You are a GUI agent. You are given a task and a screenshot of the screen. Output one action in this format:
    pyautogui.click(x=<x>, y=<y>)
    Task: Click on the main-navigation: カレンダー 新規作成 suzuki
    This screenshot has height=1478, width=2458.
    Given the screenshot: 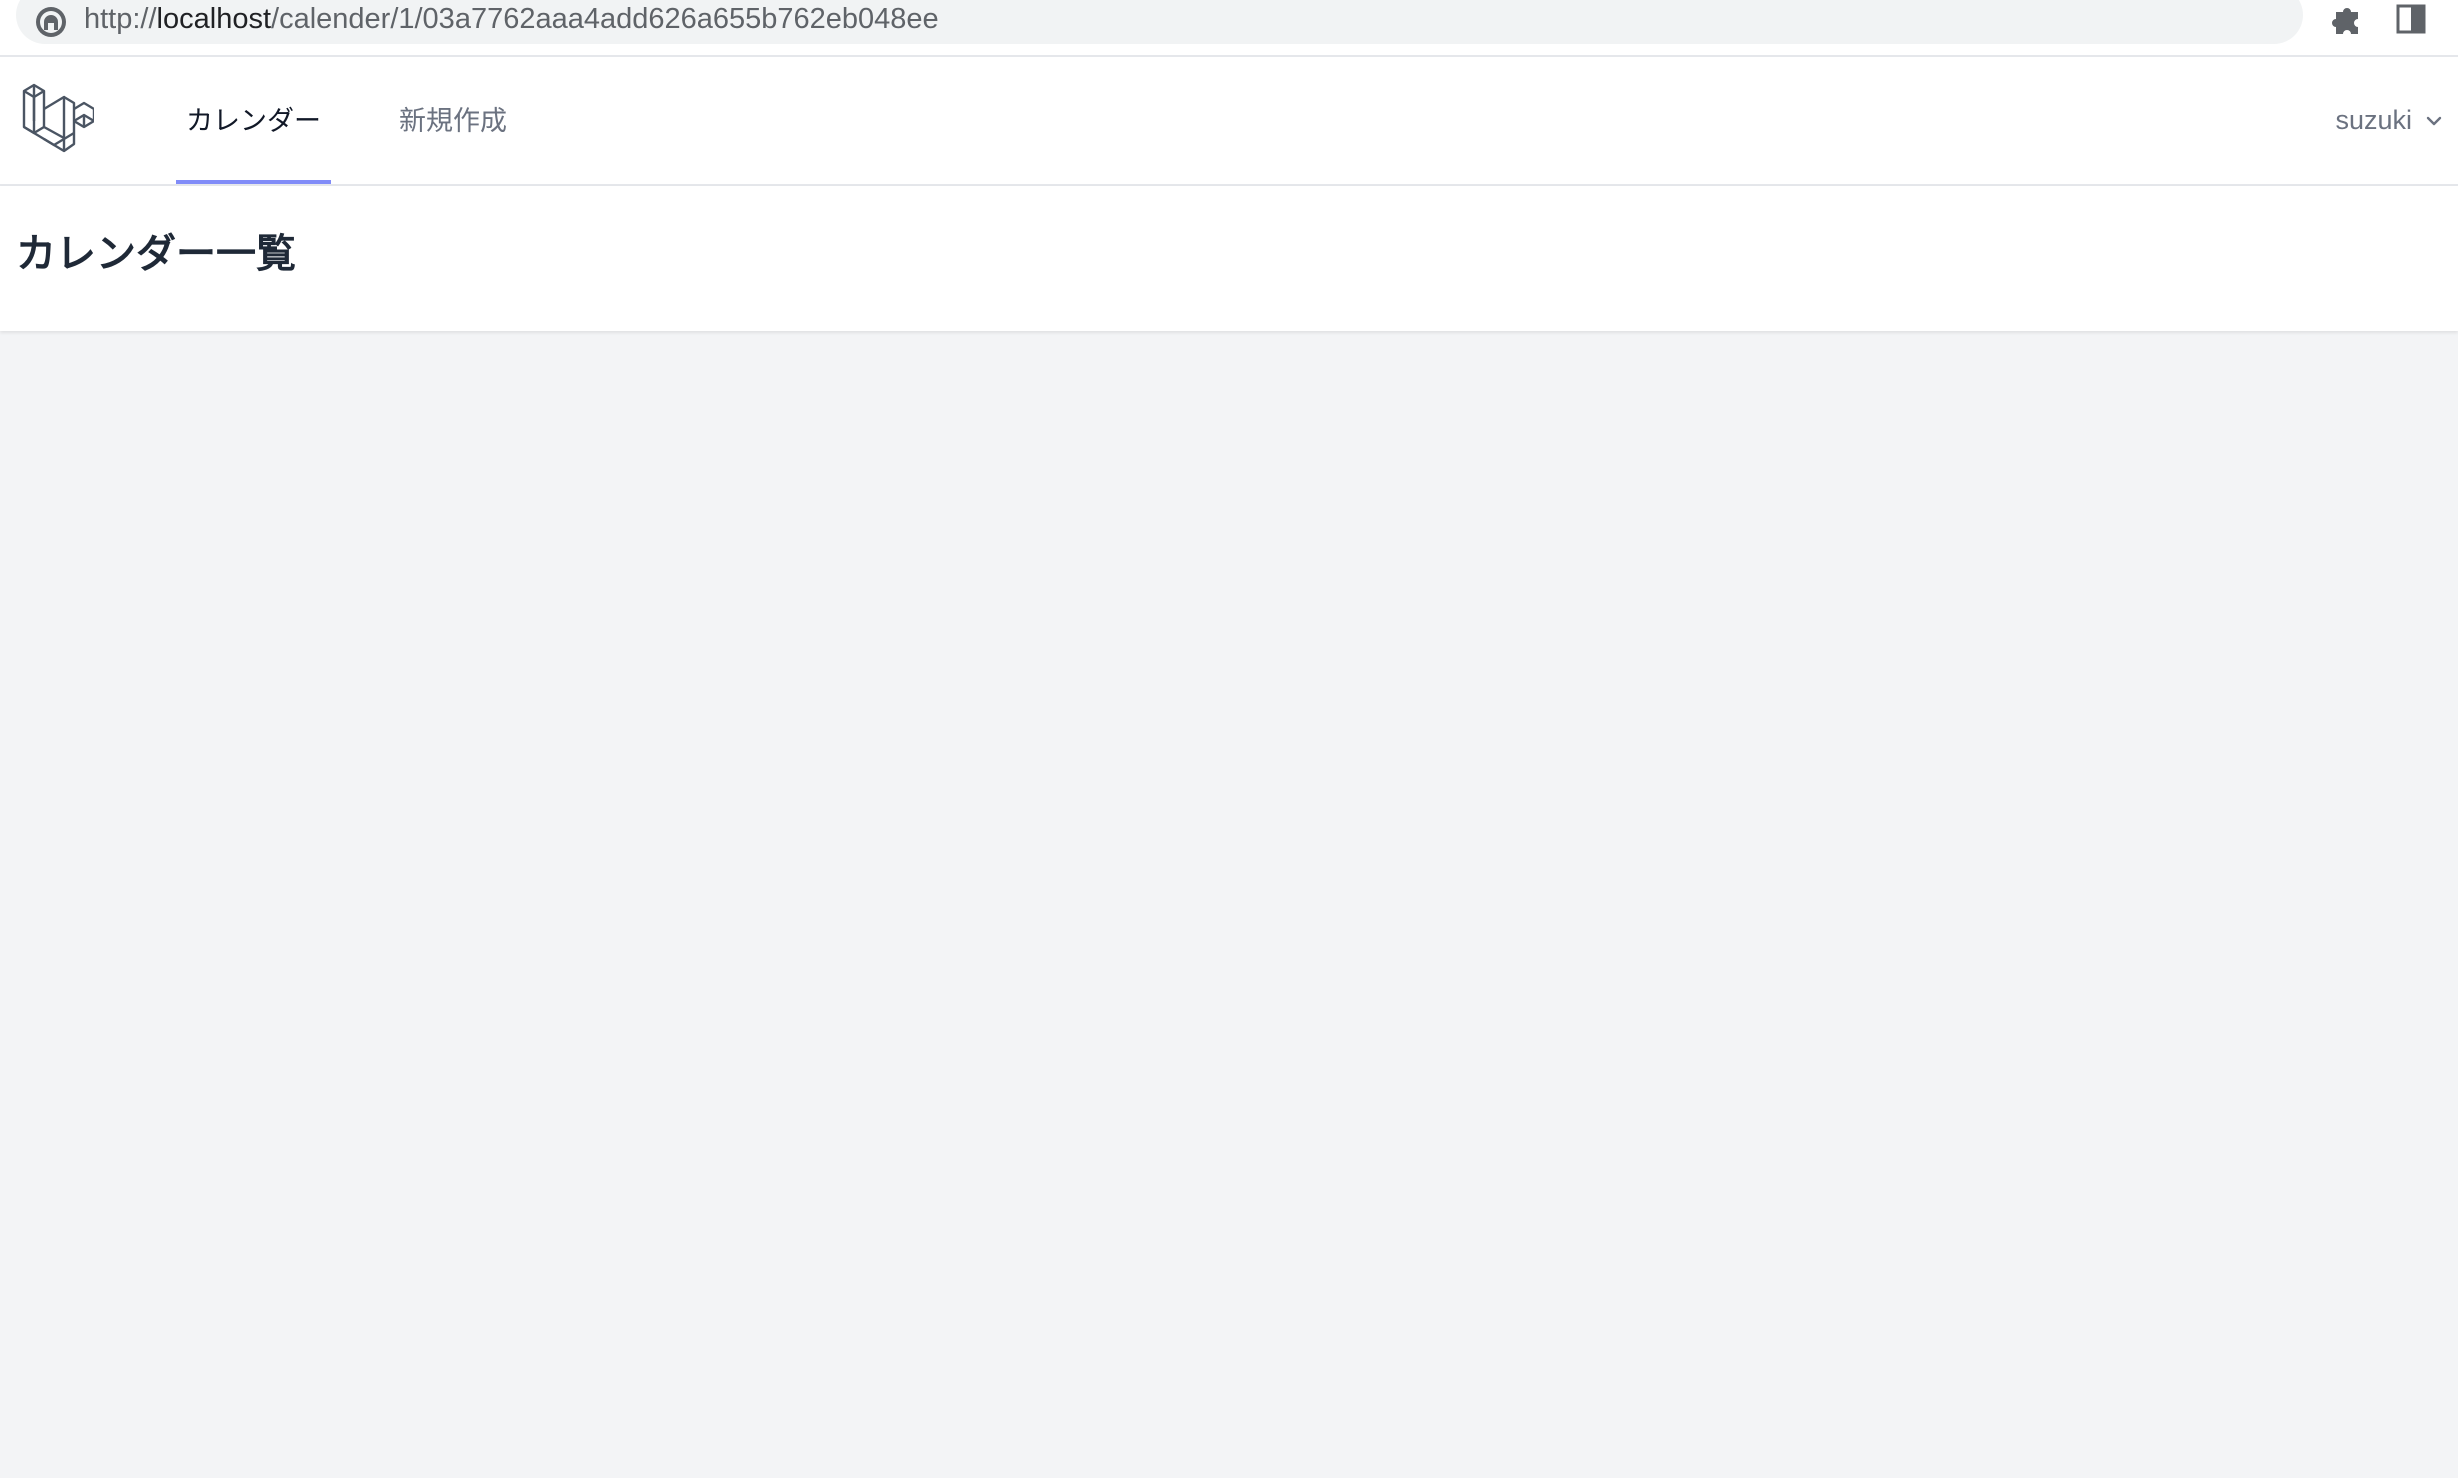 What is the action you would take?
    pyautogui.click(x=1229, y=121)
    